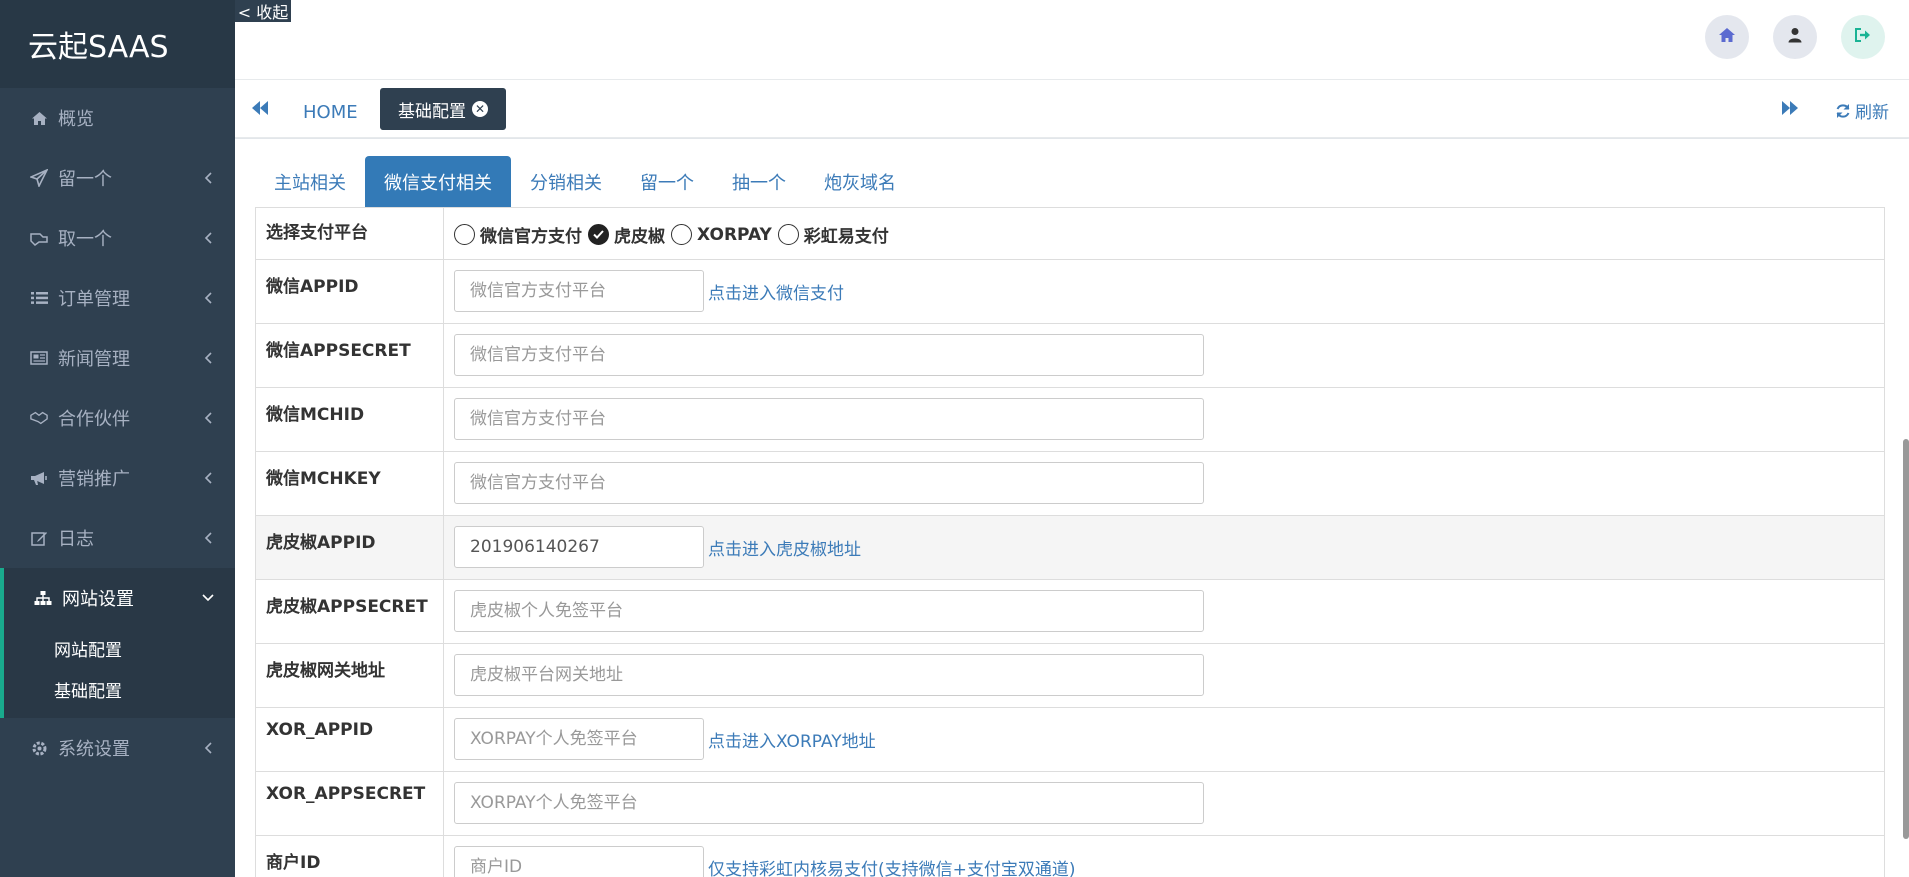 The height and width of the screenshot is (877, 1909). I want to click on newspaper-icon, so click(39, 358).